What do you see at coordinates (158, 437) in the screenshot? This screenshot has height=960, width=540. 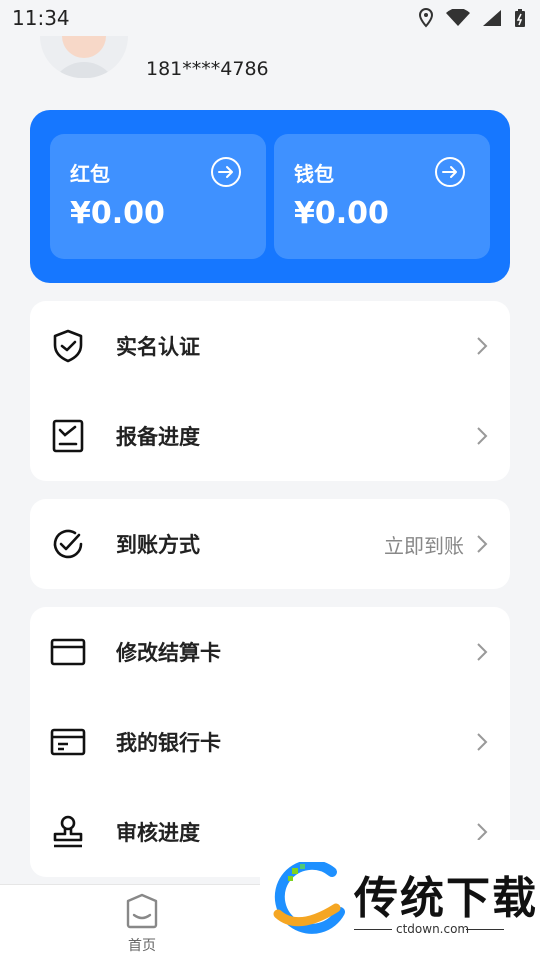 I see `menu-item-label: 报备进度` at bounding box center [158, 437].